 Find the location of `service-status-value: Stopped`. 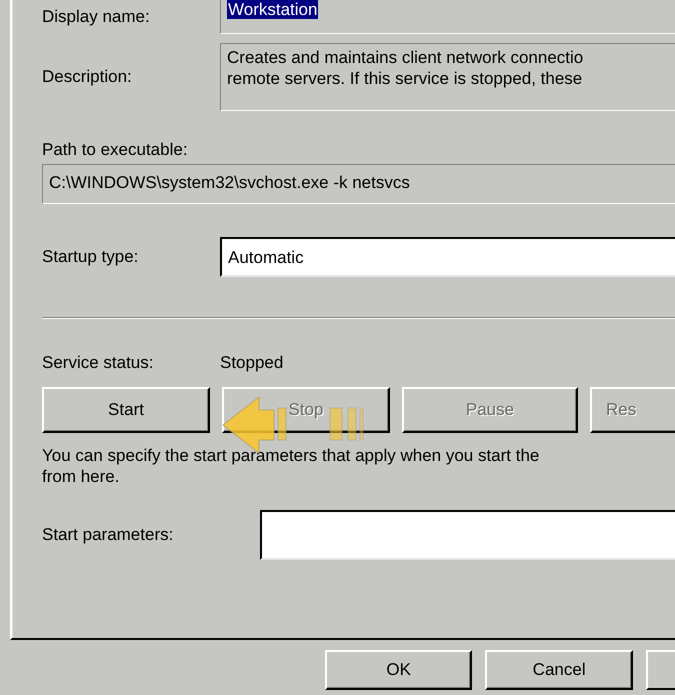

service-status-value: Stopped is located at coordinates (252, 363).